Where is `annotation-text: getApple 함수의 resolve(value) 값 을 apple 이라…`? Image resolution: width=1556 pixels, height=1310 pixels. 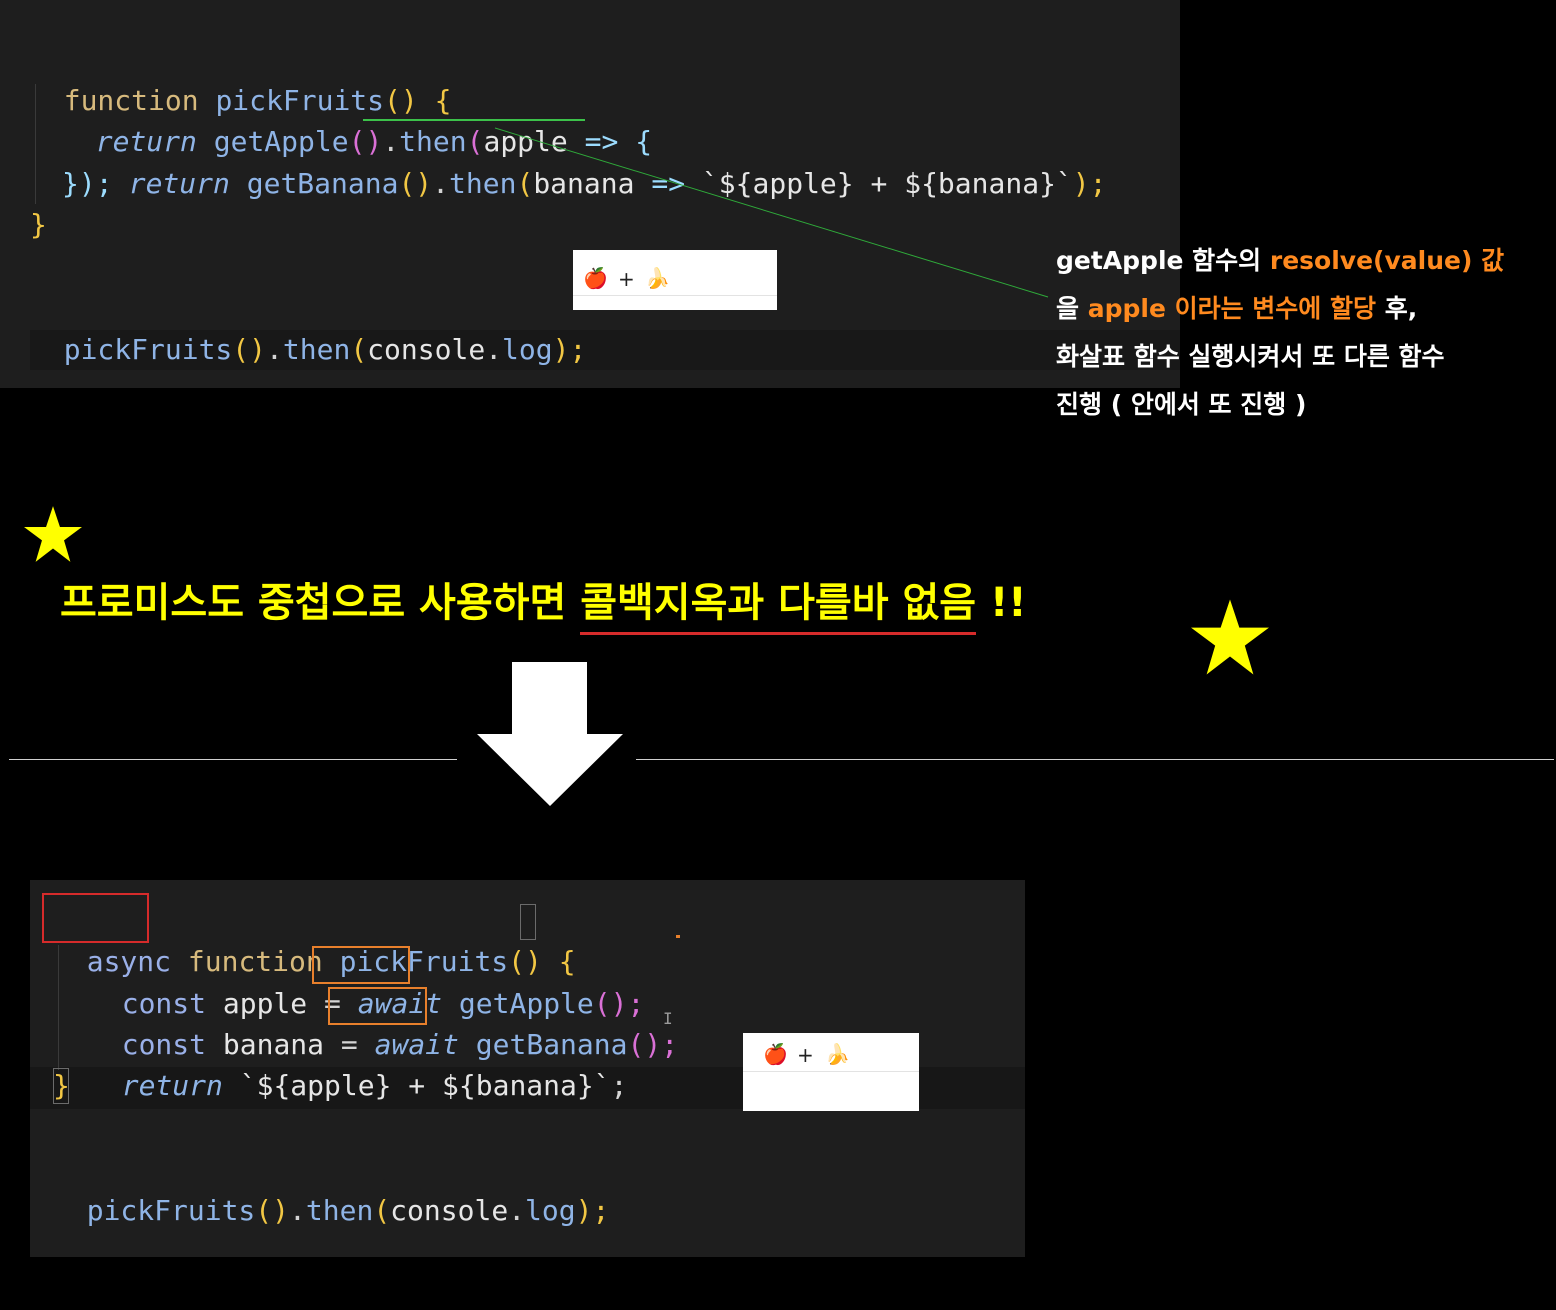
annotation-text: getApple 함수의 resolve(value) 값 을 apple 이라… is located at coordinates (1296, 333).